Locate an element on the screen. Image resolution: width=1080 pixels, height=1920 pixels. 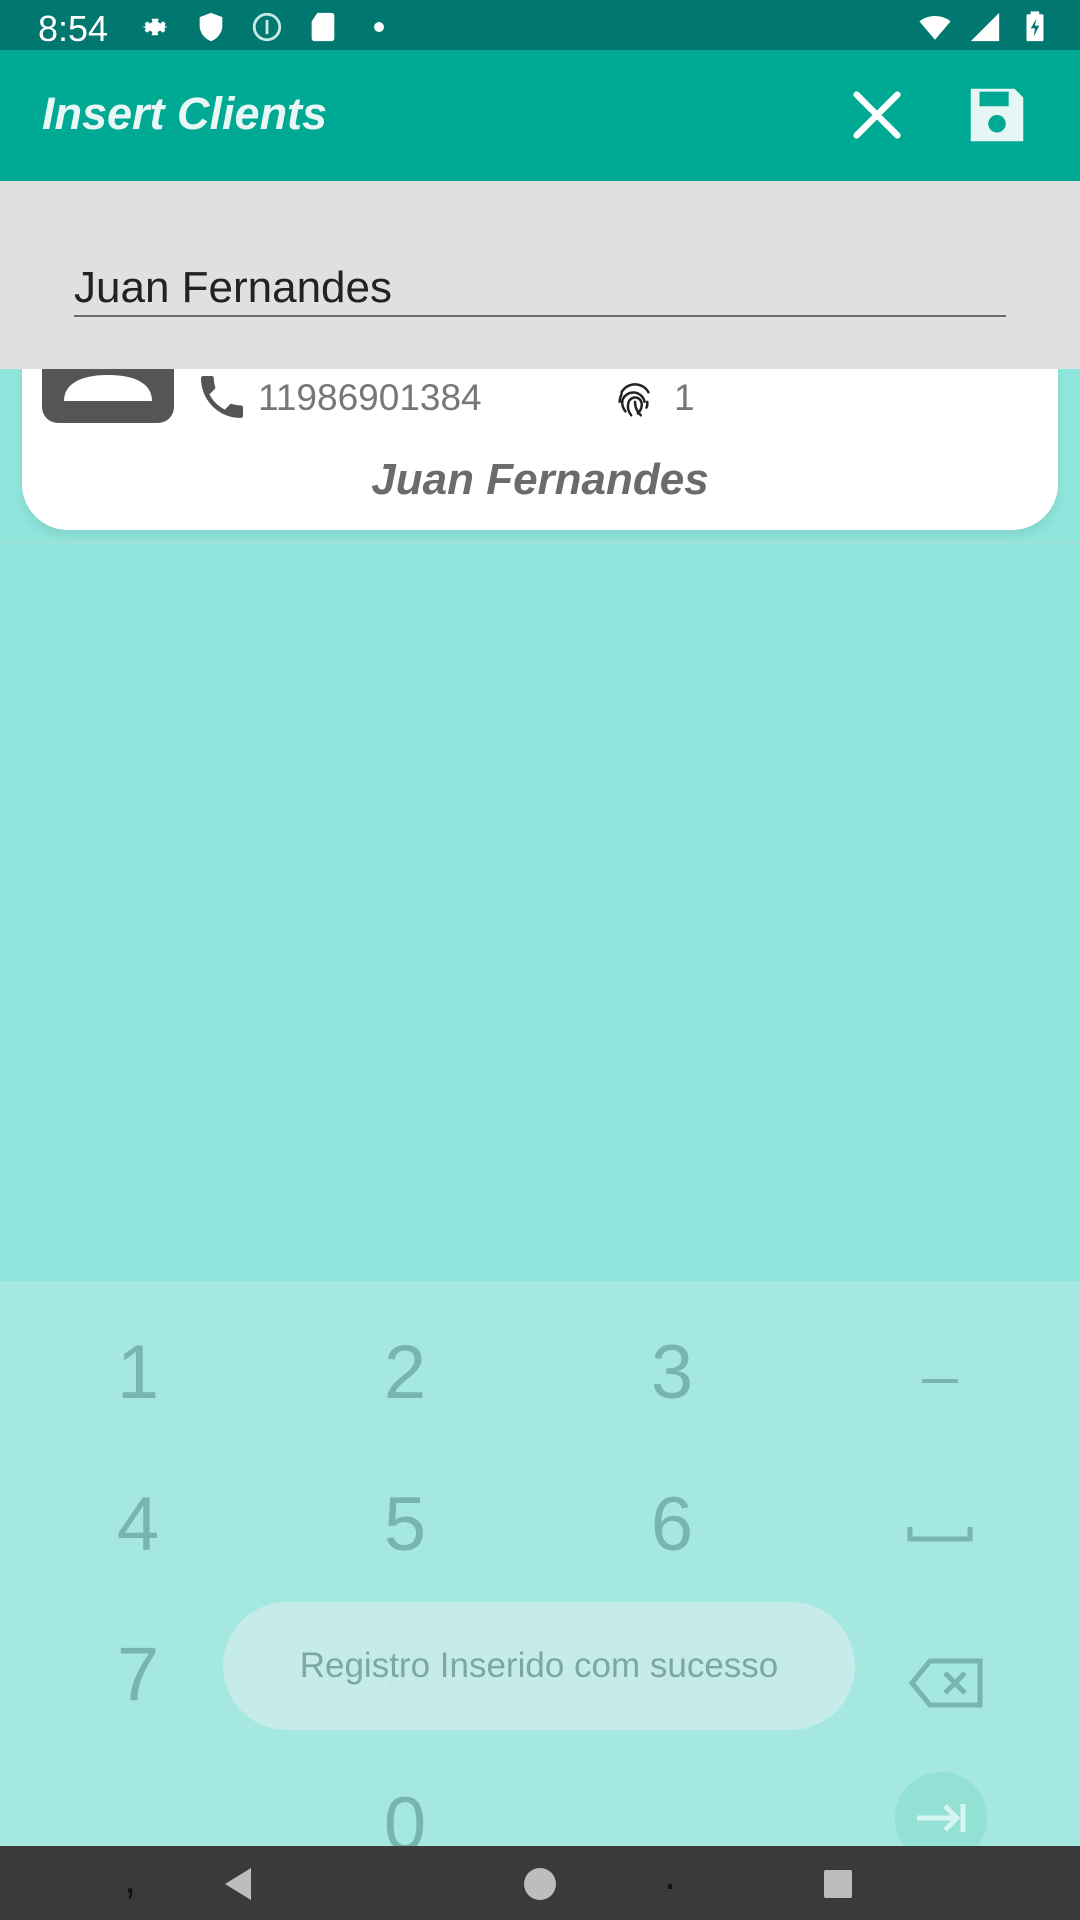
info-icon is located at coordinates (267, 27).